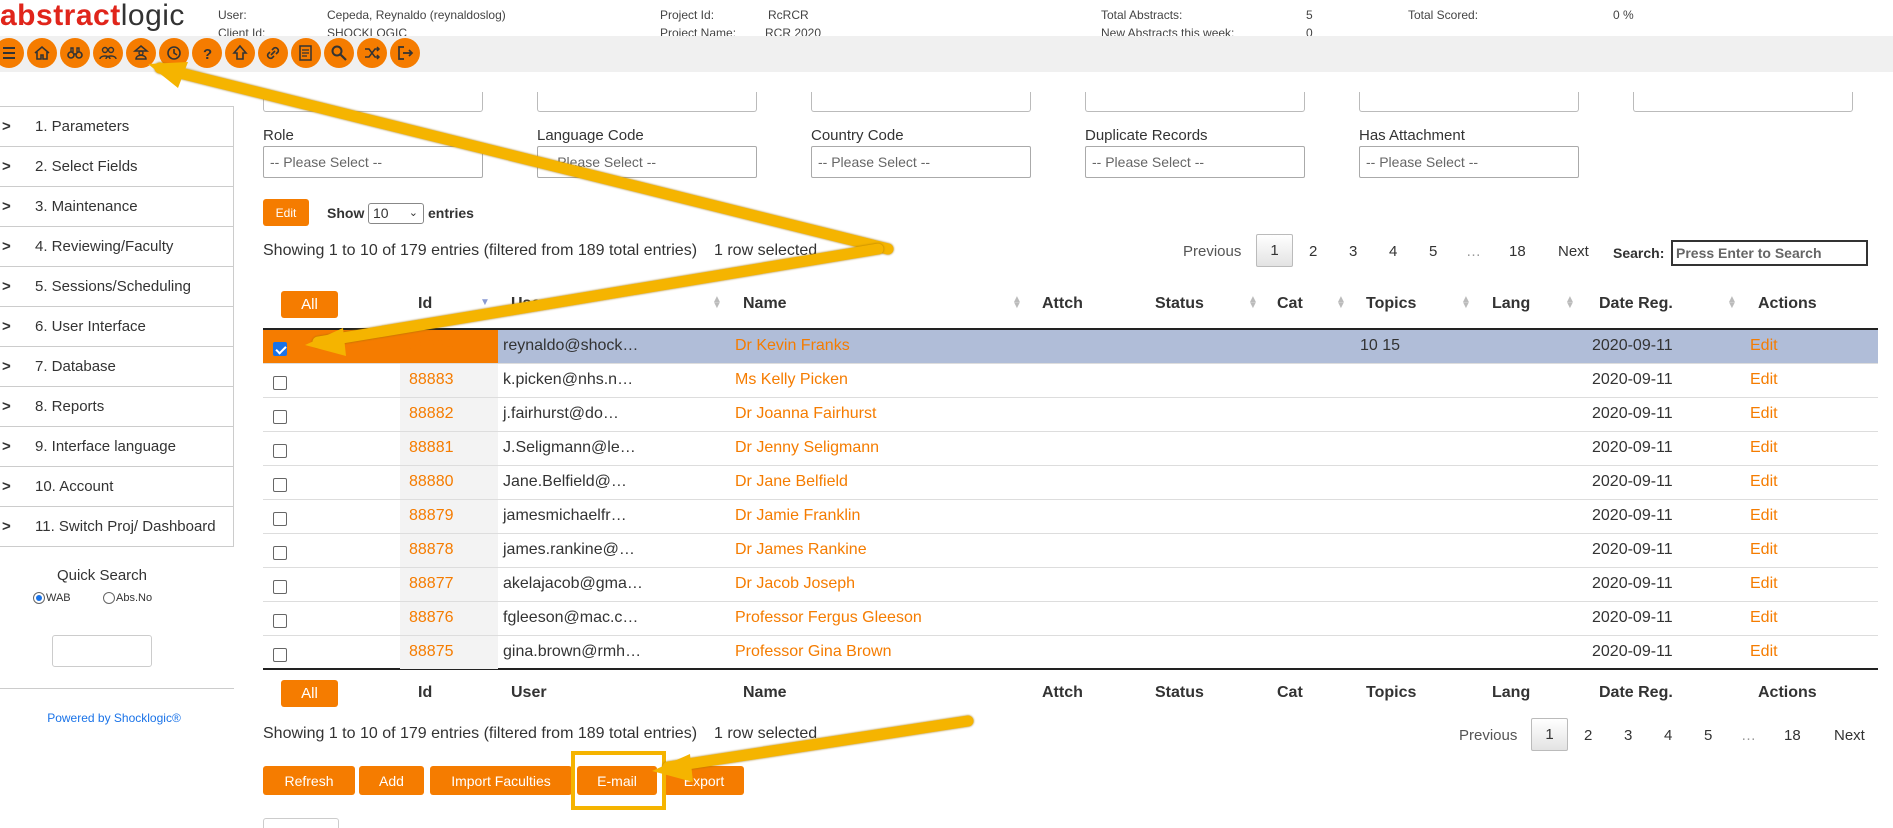 The image size is (1893, 828). I want to click on sidebar-item-maintenance: >3. Maintenance, so click(117, 207).